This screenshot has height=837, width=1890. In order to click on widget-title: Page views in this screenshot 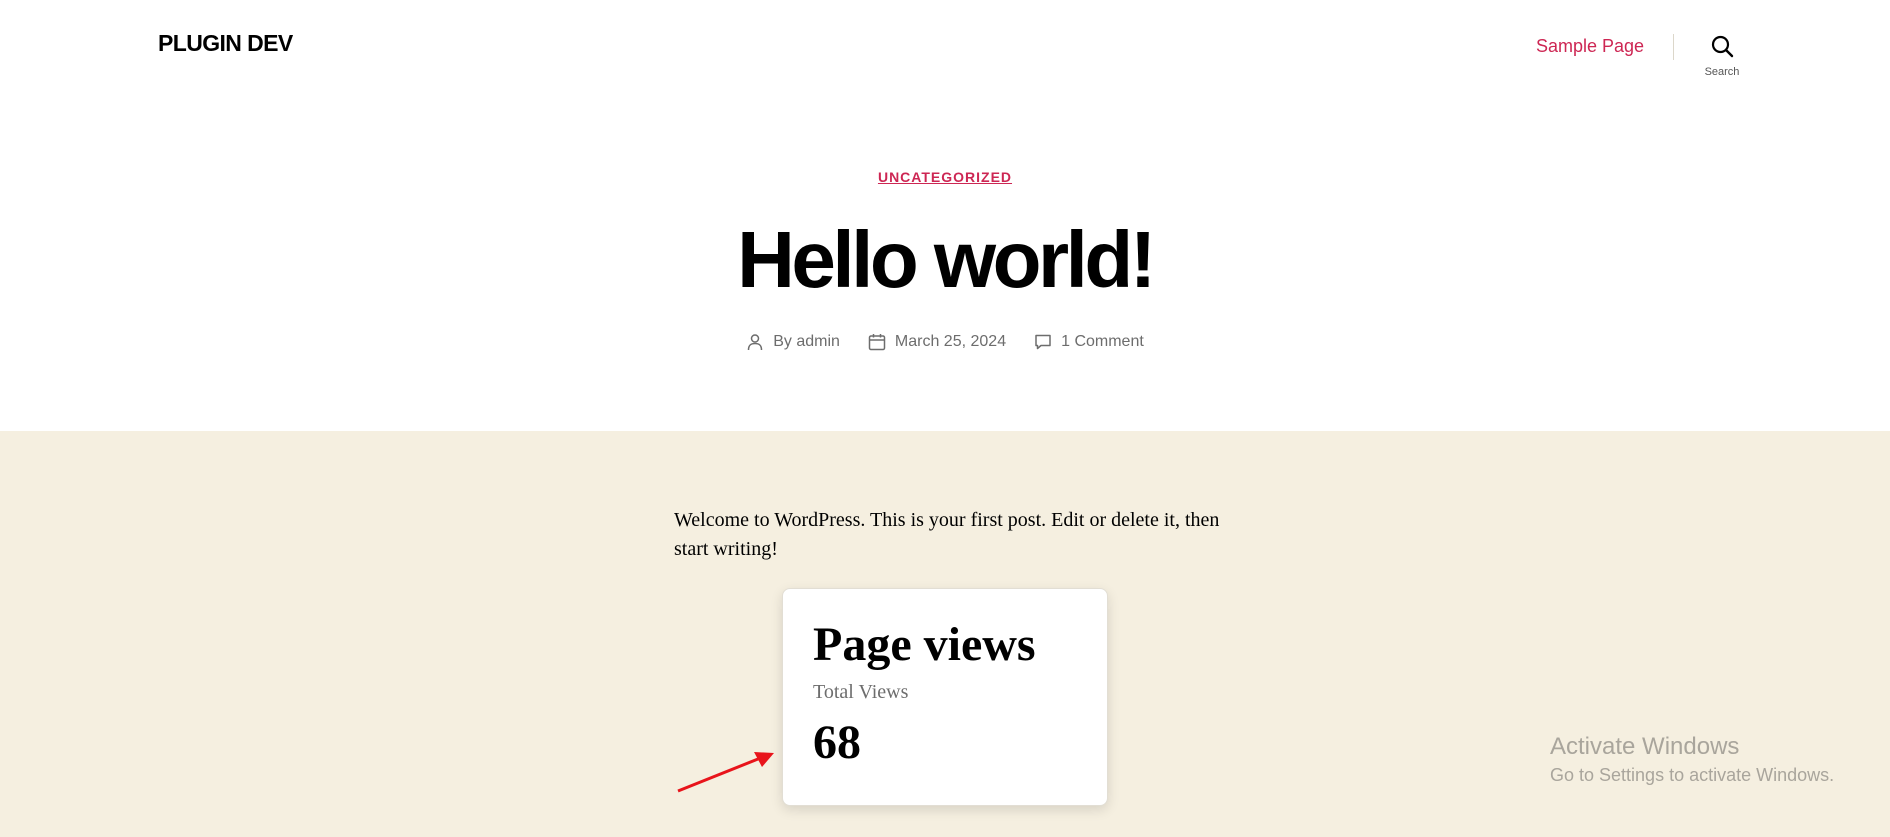, I will do `click(924, 644)`.